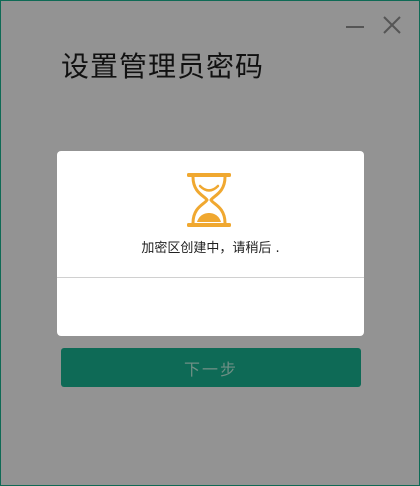 The image size is (420, 486). Describe the element at coordinates (210, 277) in the screenshot. I see `dialog-divider` at that location.